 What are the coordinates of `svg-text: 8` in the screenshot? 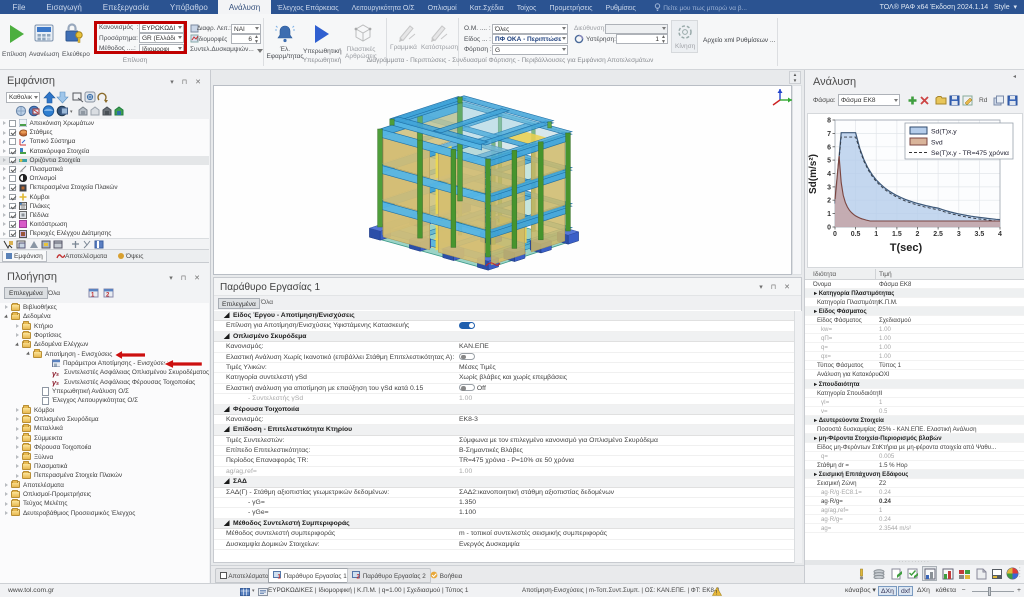 It's located at (829, 121).